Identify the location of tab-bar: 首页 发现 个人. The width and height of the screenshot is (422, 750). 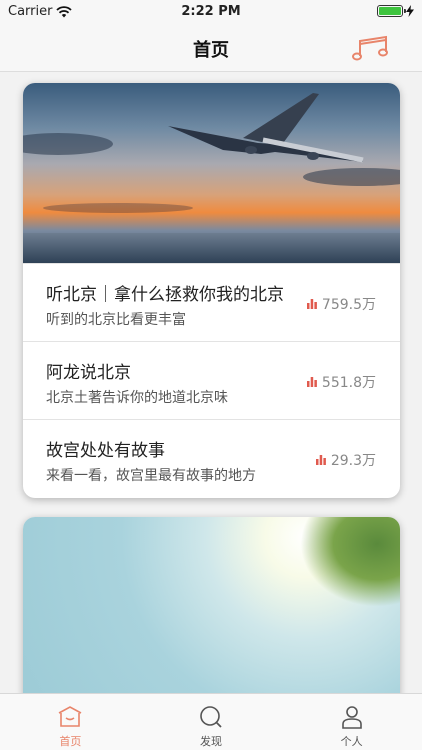
(211, 721).